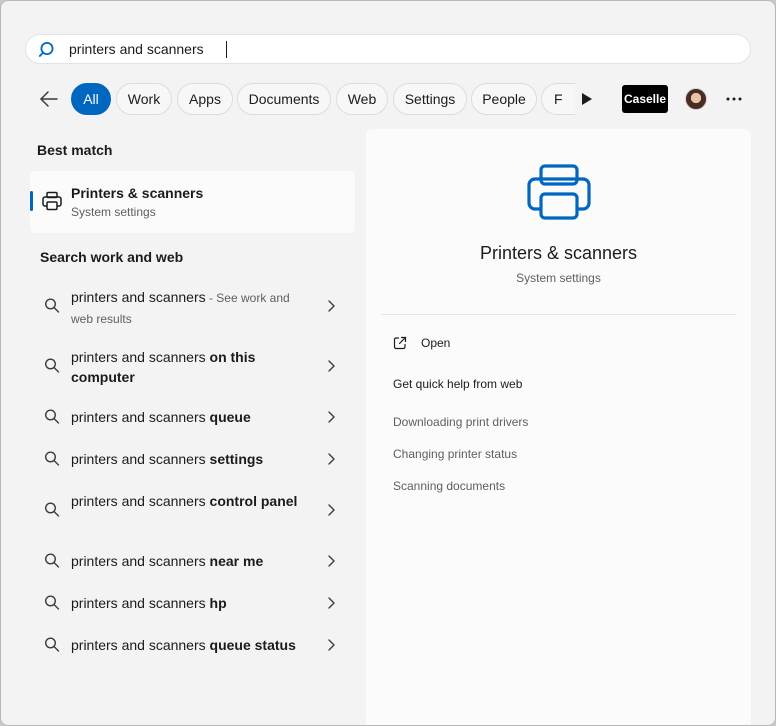 The image size is (776, 726). I want to click on web-result: printers and scanners settings, so click(192, 460).